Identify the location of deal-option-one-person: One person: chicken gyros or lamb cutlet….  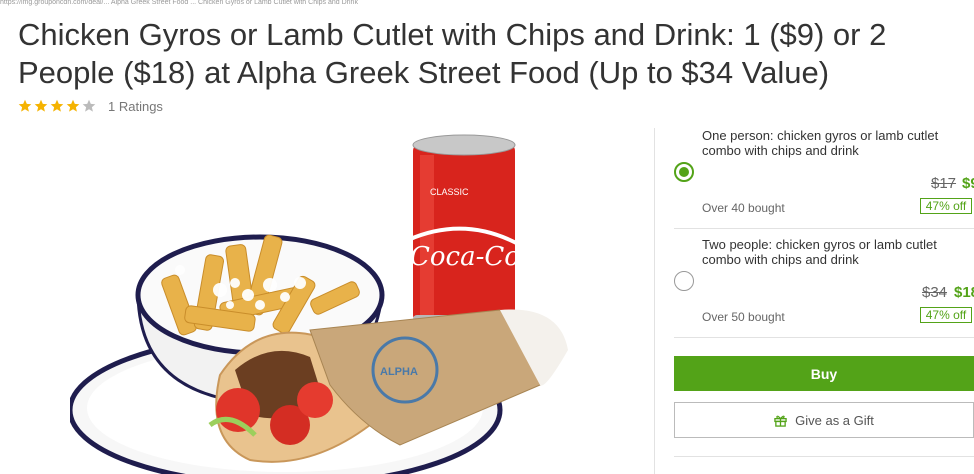
(824, 173).